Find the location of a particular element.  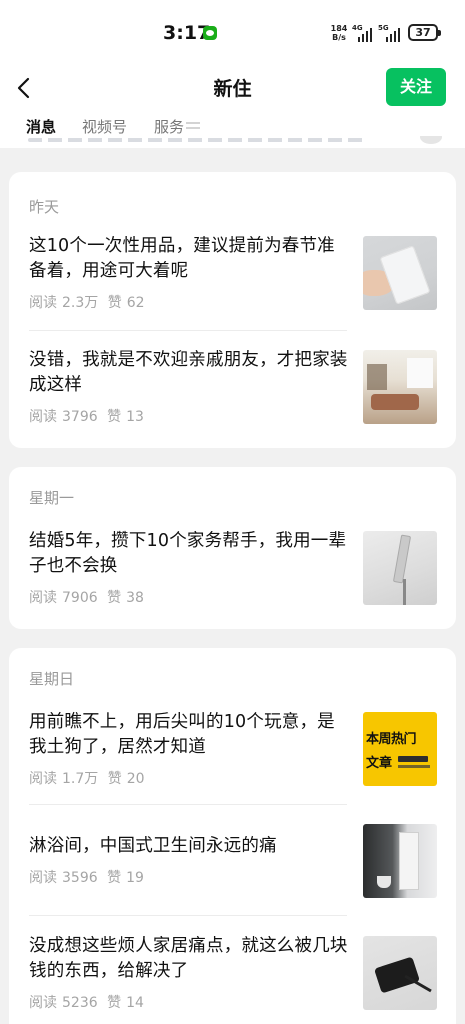

like-count: 14 is located at coordinates (135, 1003).